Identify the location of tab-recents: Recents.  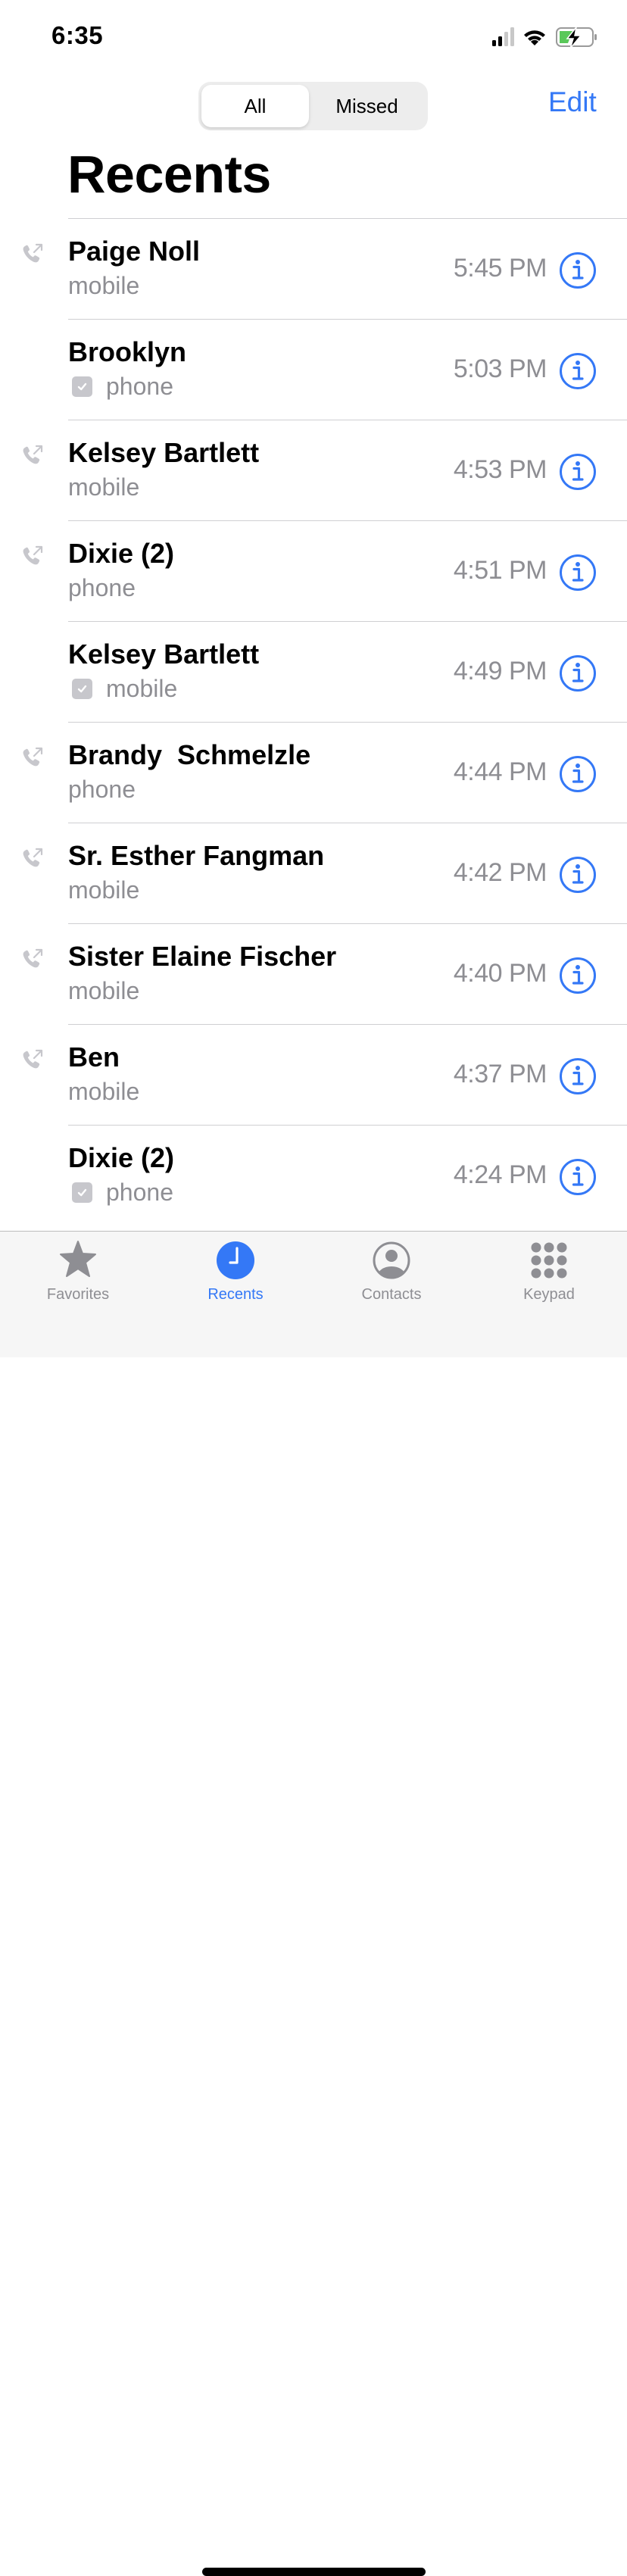
(236, 1274).